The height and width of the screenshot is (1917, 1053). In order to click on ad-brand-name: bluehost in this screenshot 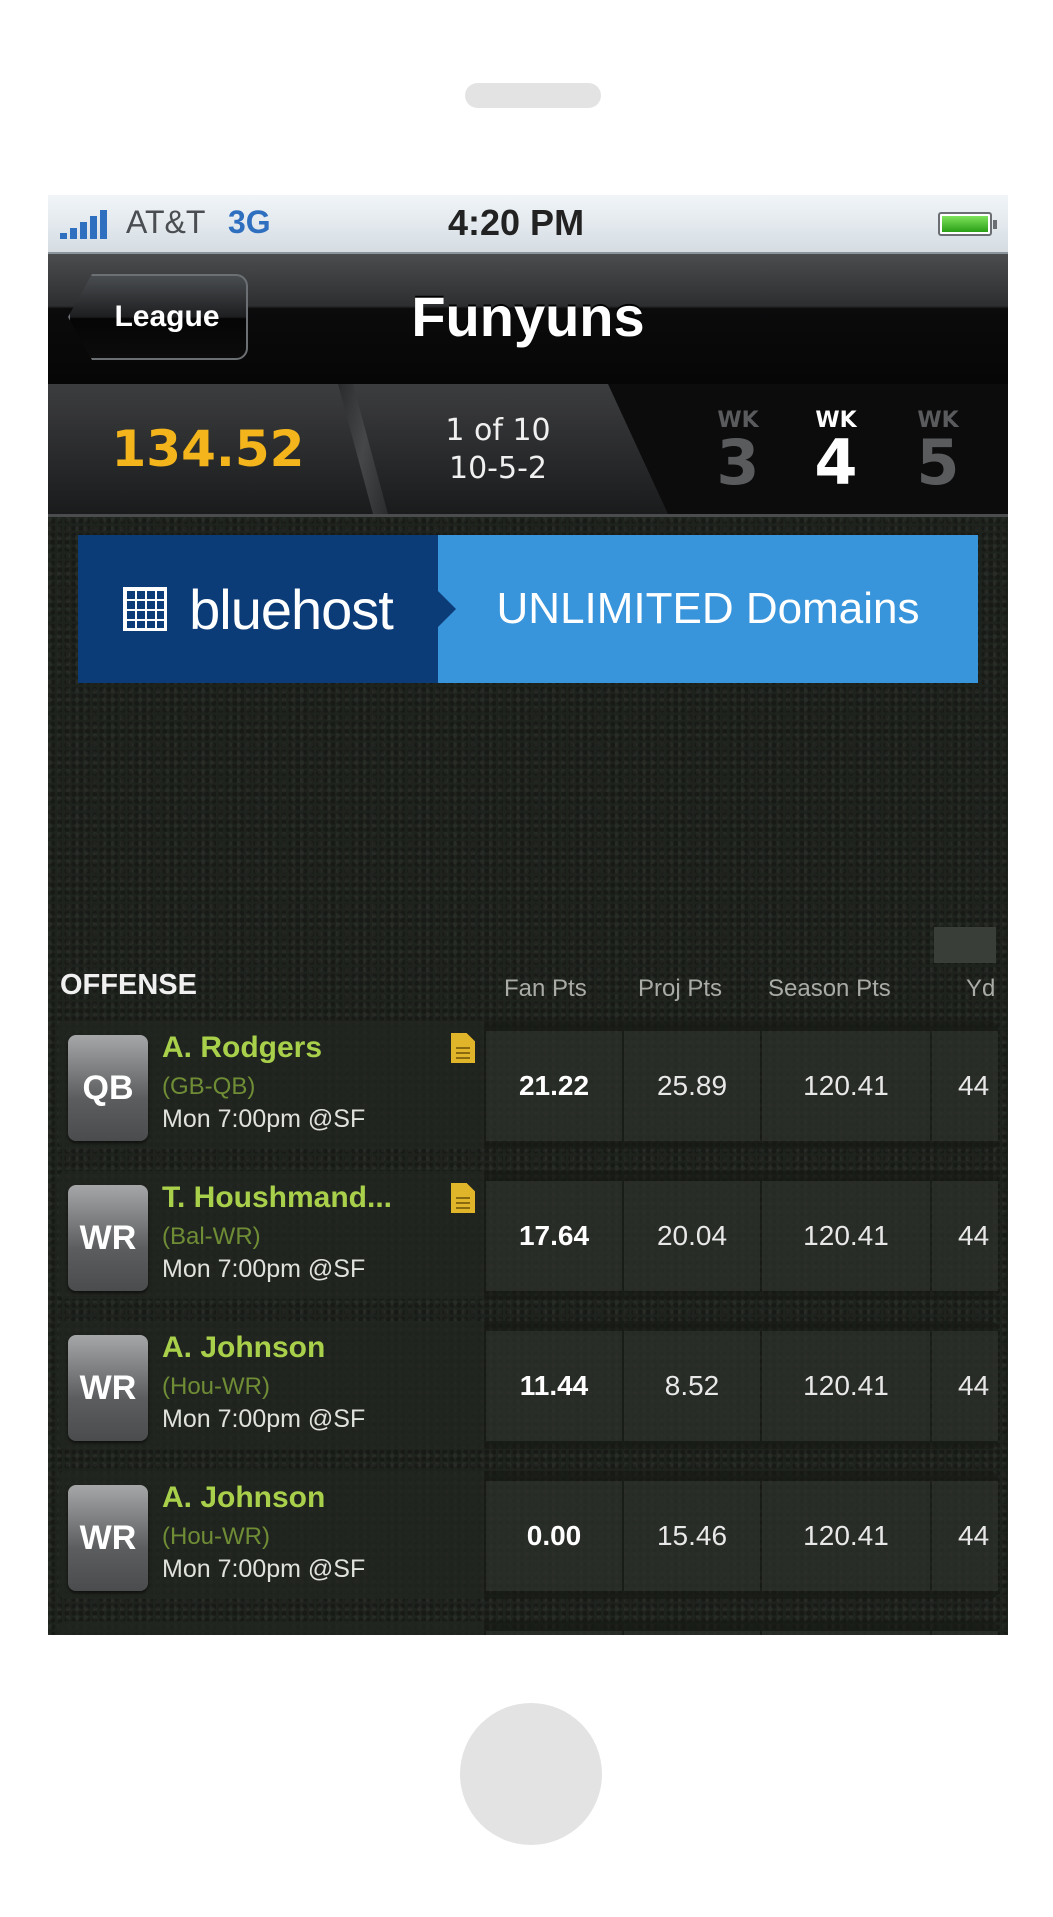, I will do `click(291, 609)`.